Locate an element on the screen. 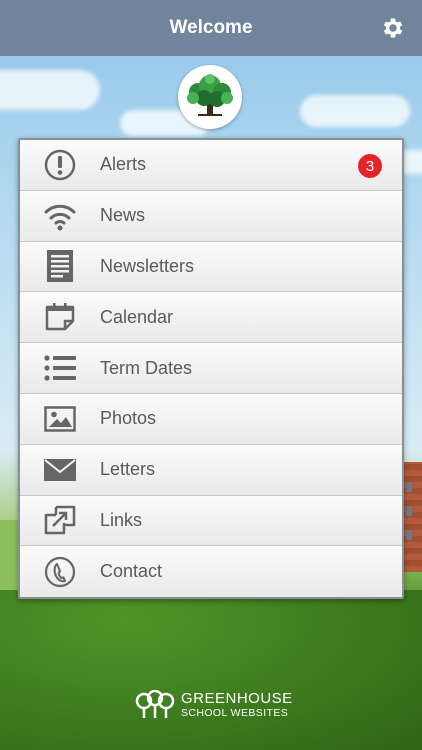 The width and height of the screenshot is (422, 750). document-icon is located at coordinates (60, 266).